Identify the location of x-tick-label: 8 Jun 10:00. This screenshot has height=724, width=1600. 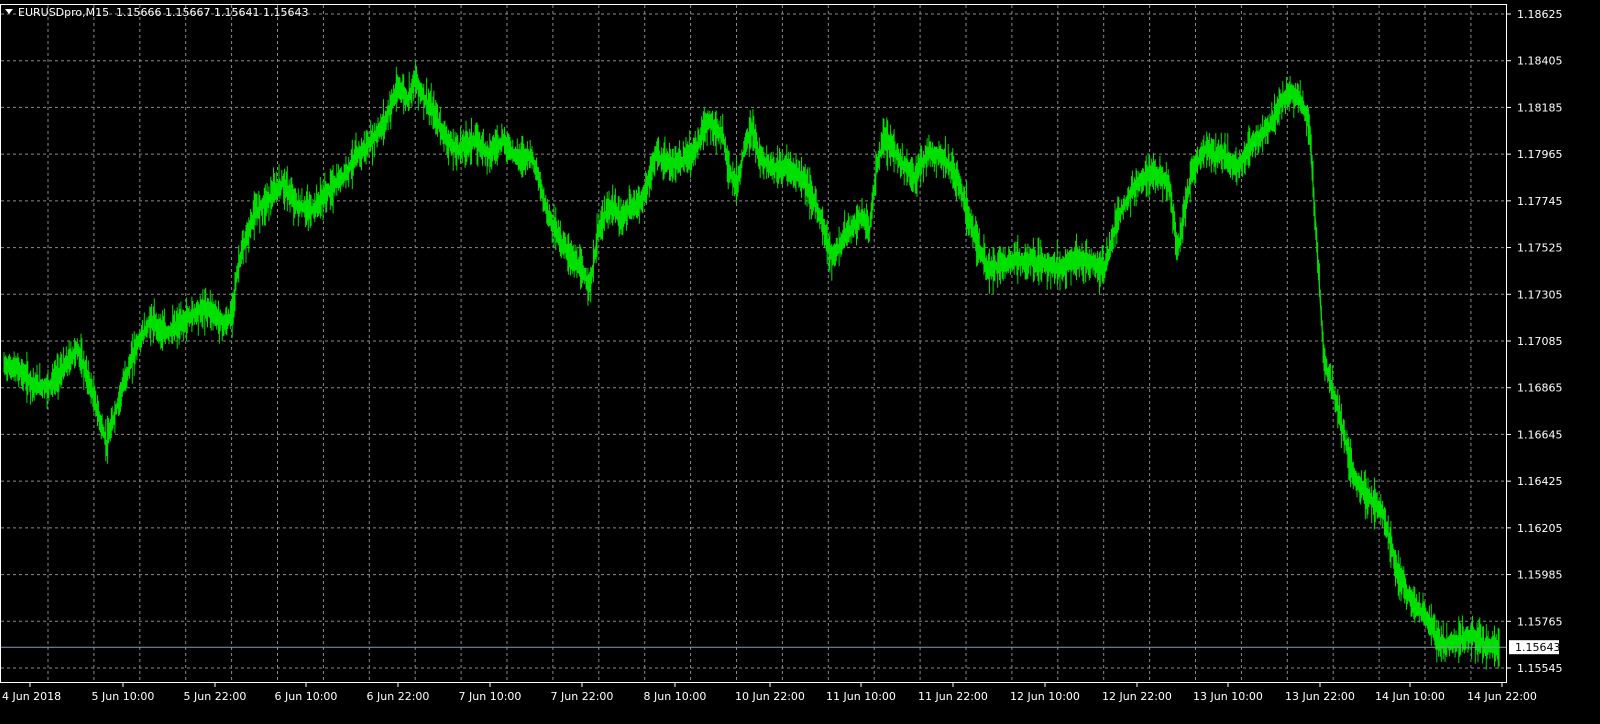
(675, 696).